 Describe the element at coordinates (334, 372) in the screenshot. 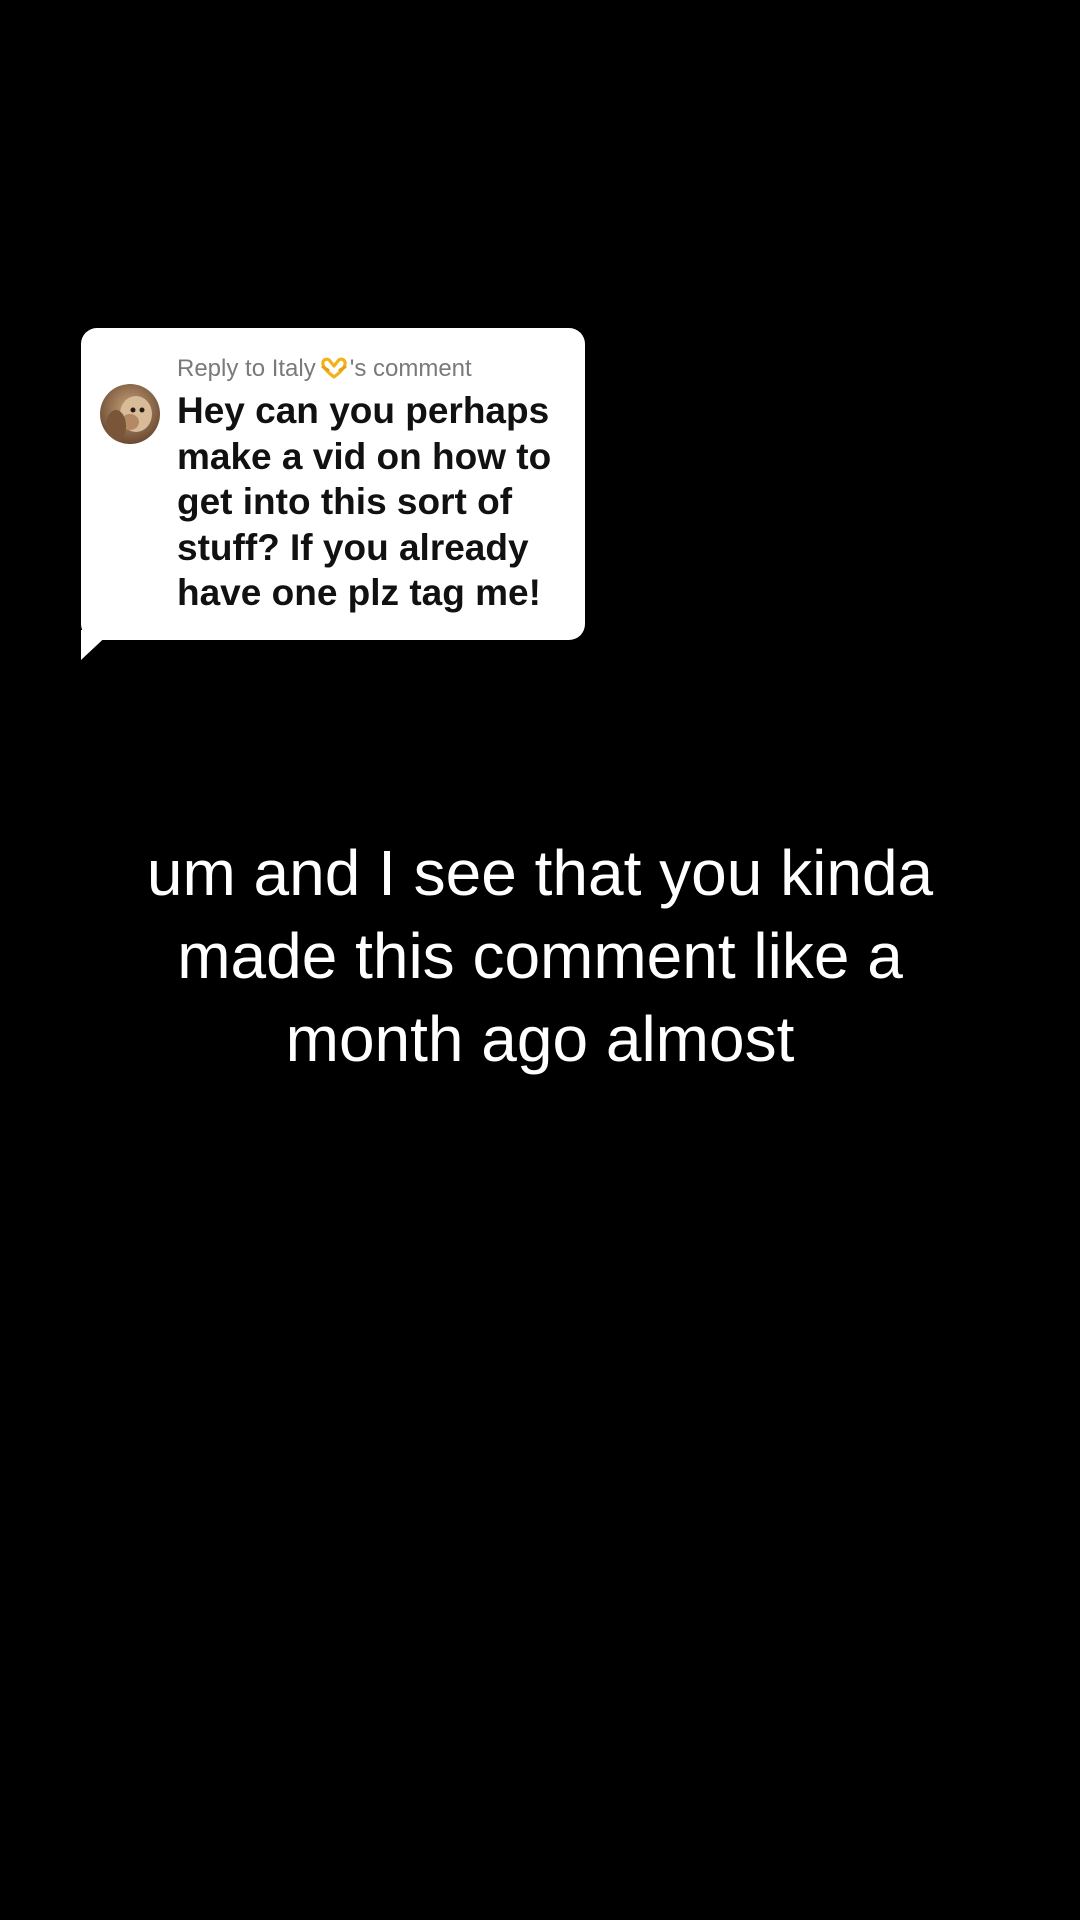

I see `heart-hands-icon` at that location.